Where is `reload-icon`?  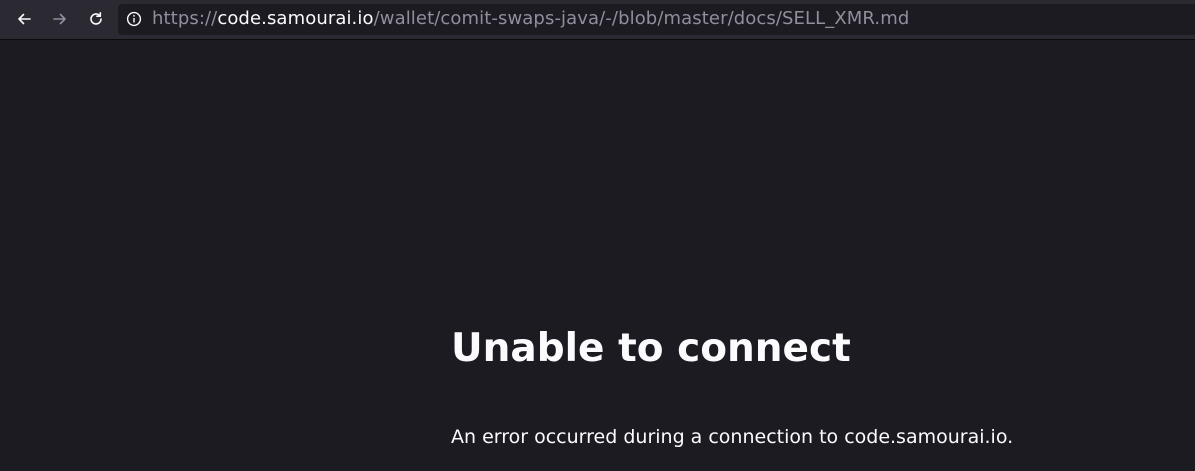
reload-icon is located at coordinates (96, 18).